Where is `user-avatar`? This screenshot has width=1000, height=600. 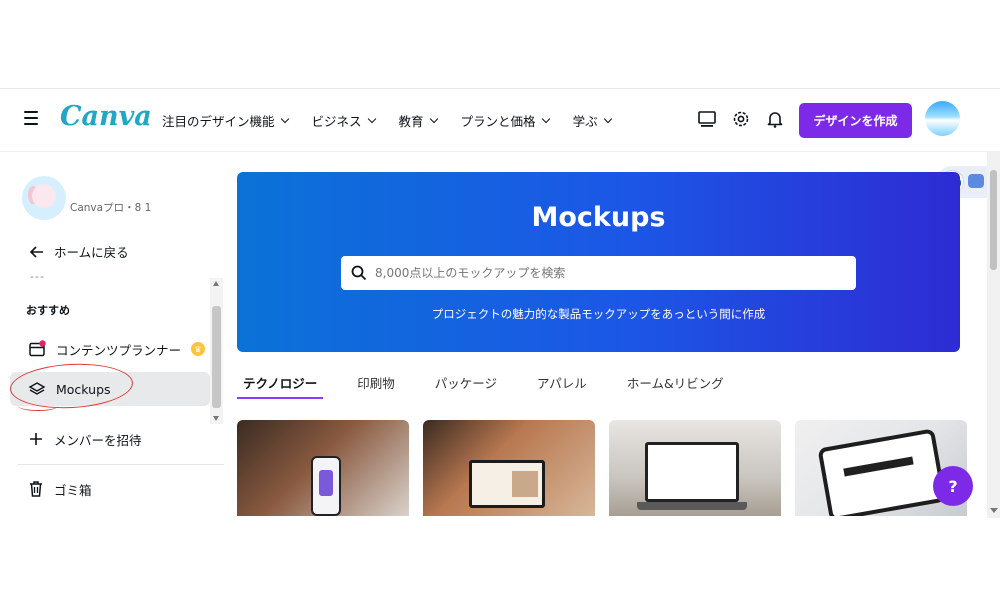
user-avatar is located at coordinates (942, 118).